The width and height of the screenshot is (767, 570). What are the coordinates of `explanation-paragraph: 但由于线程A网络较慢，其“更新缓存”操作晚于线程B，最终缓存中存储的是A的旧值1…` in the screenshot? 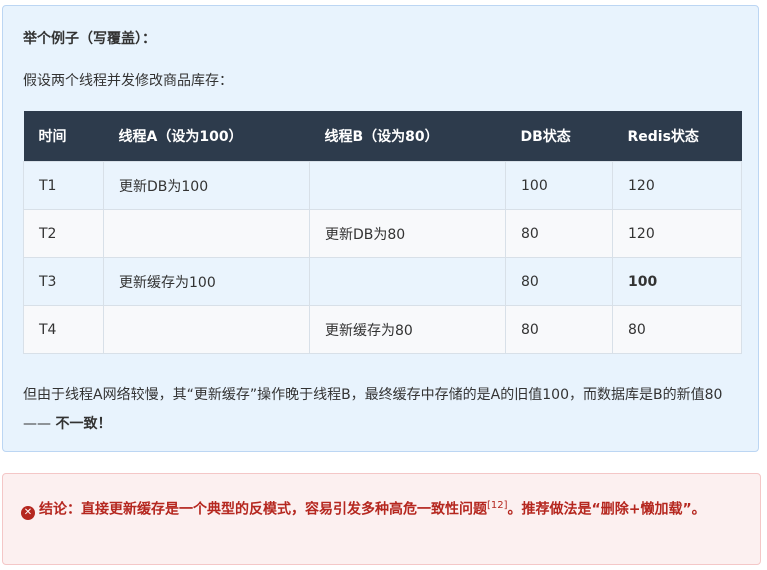 It's located at (383, 410).